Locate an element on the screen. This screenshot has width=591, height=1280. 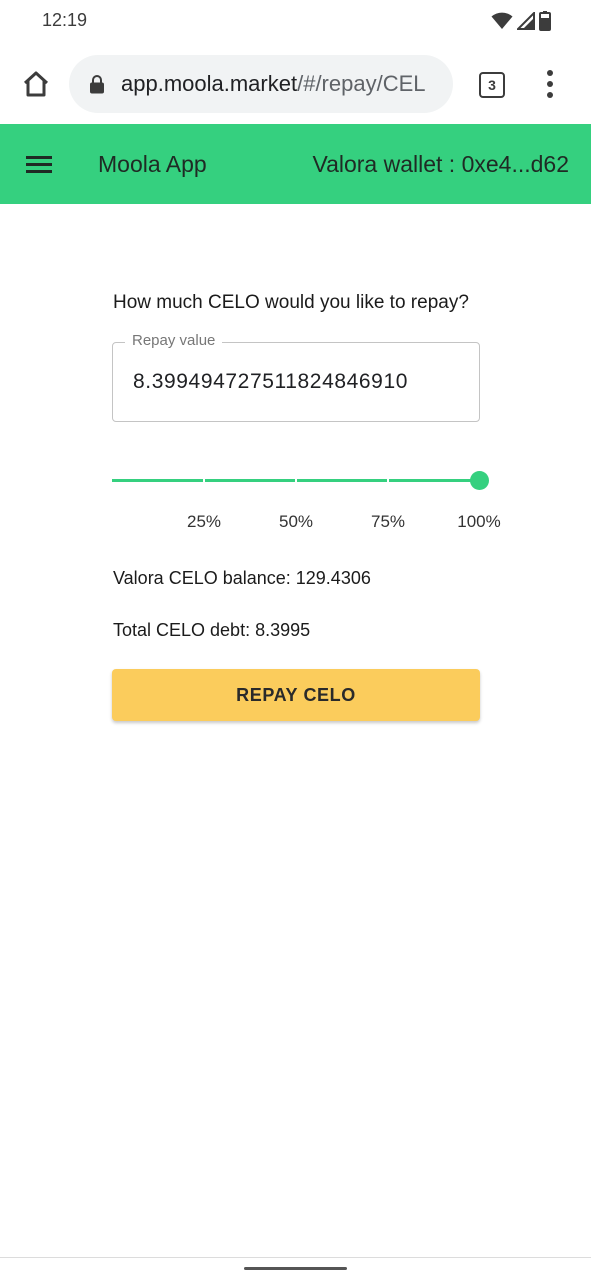
status-icons is located at coordinates (521, 21).